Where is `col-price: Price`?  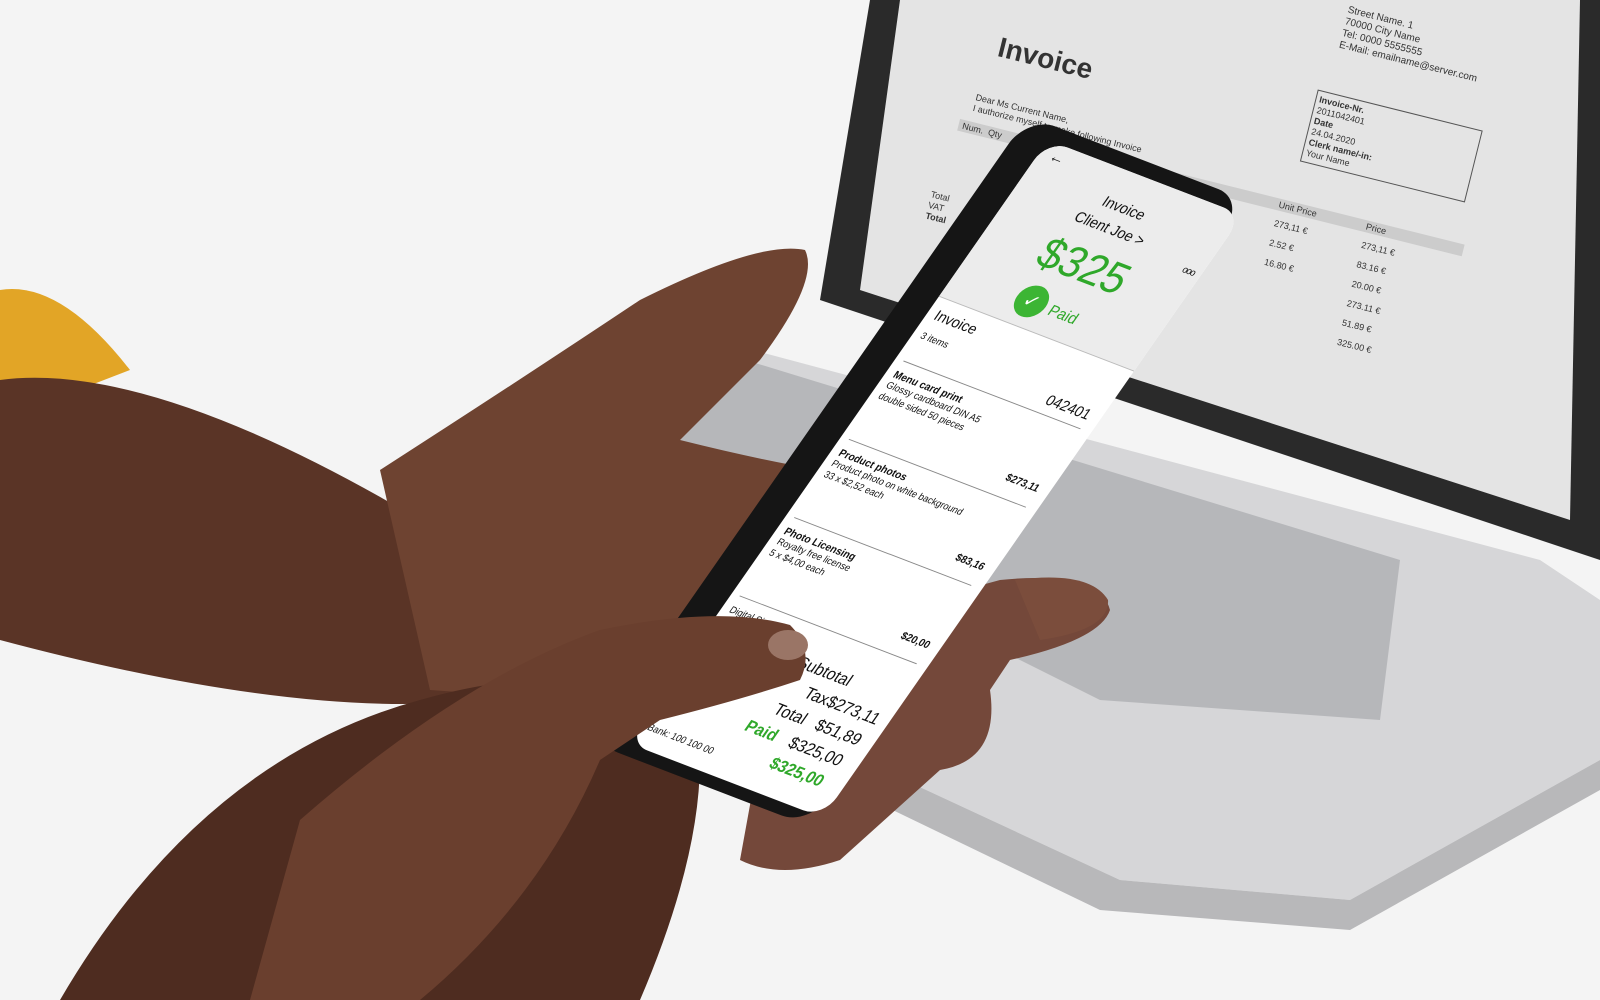
col-price: Price is located at coordinates (1376, 229).